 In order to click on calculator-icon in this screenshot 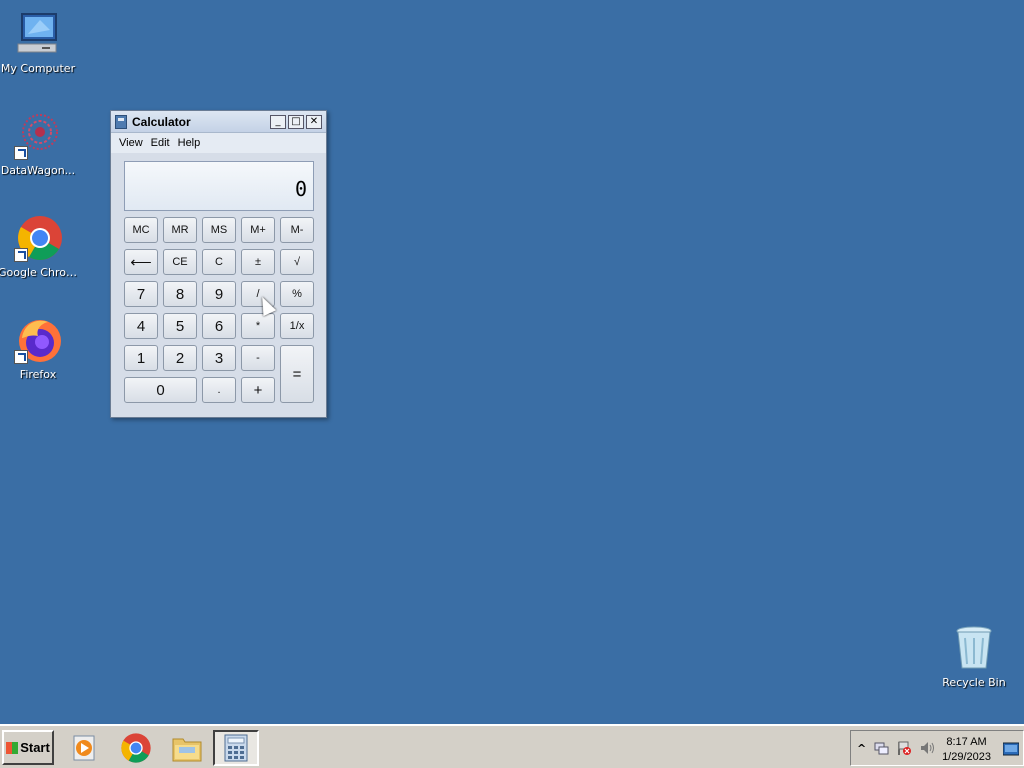, I will do `click(236, 748)`.